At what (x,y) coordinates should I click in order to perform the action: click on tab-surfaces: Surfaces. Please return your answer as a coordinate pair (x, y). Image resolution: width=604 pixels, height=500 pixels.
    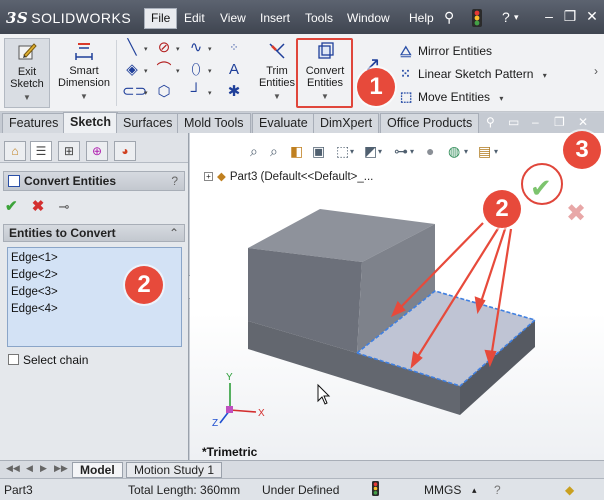
    Looking at the image, I should click on (148, 123).